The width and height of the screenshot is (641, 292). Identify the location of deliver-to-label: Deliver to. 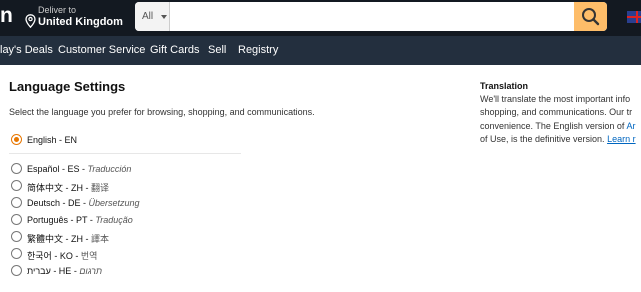
(57, 10).